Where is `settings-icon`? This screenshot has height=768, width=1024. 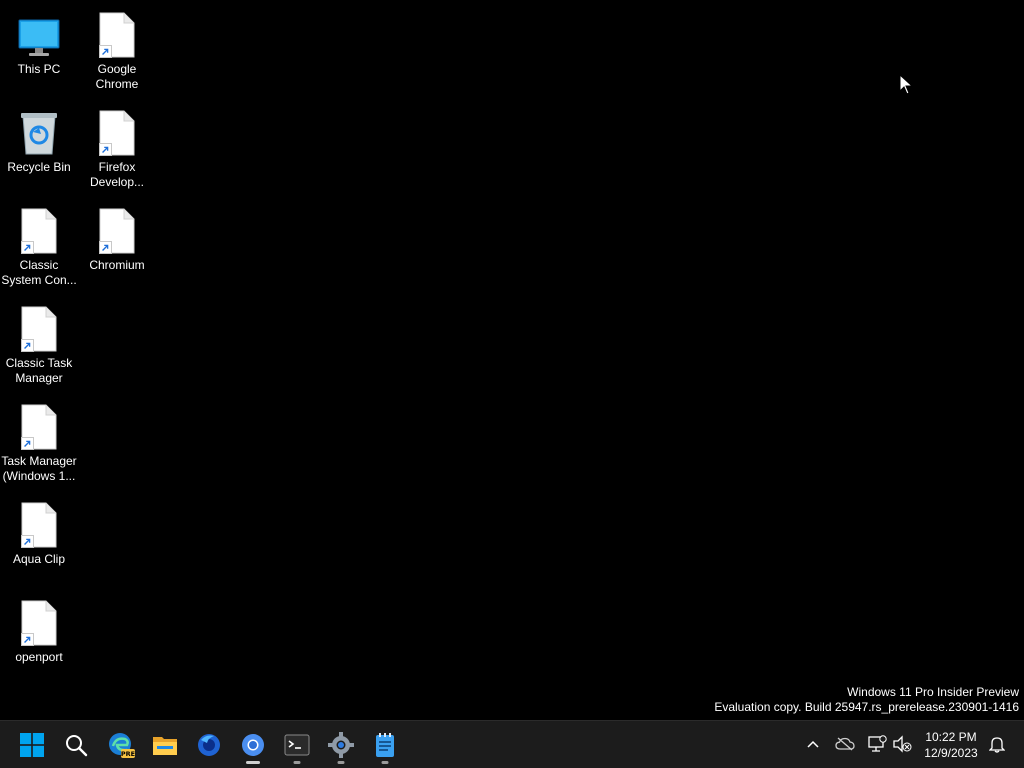 settings-icon is located at coordinates (341, 745).